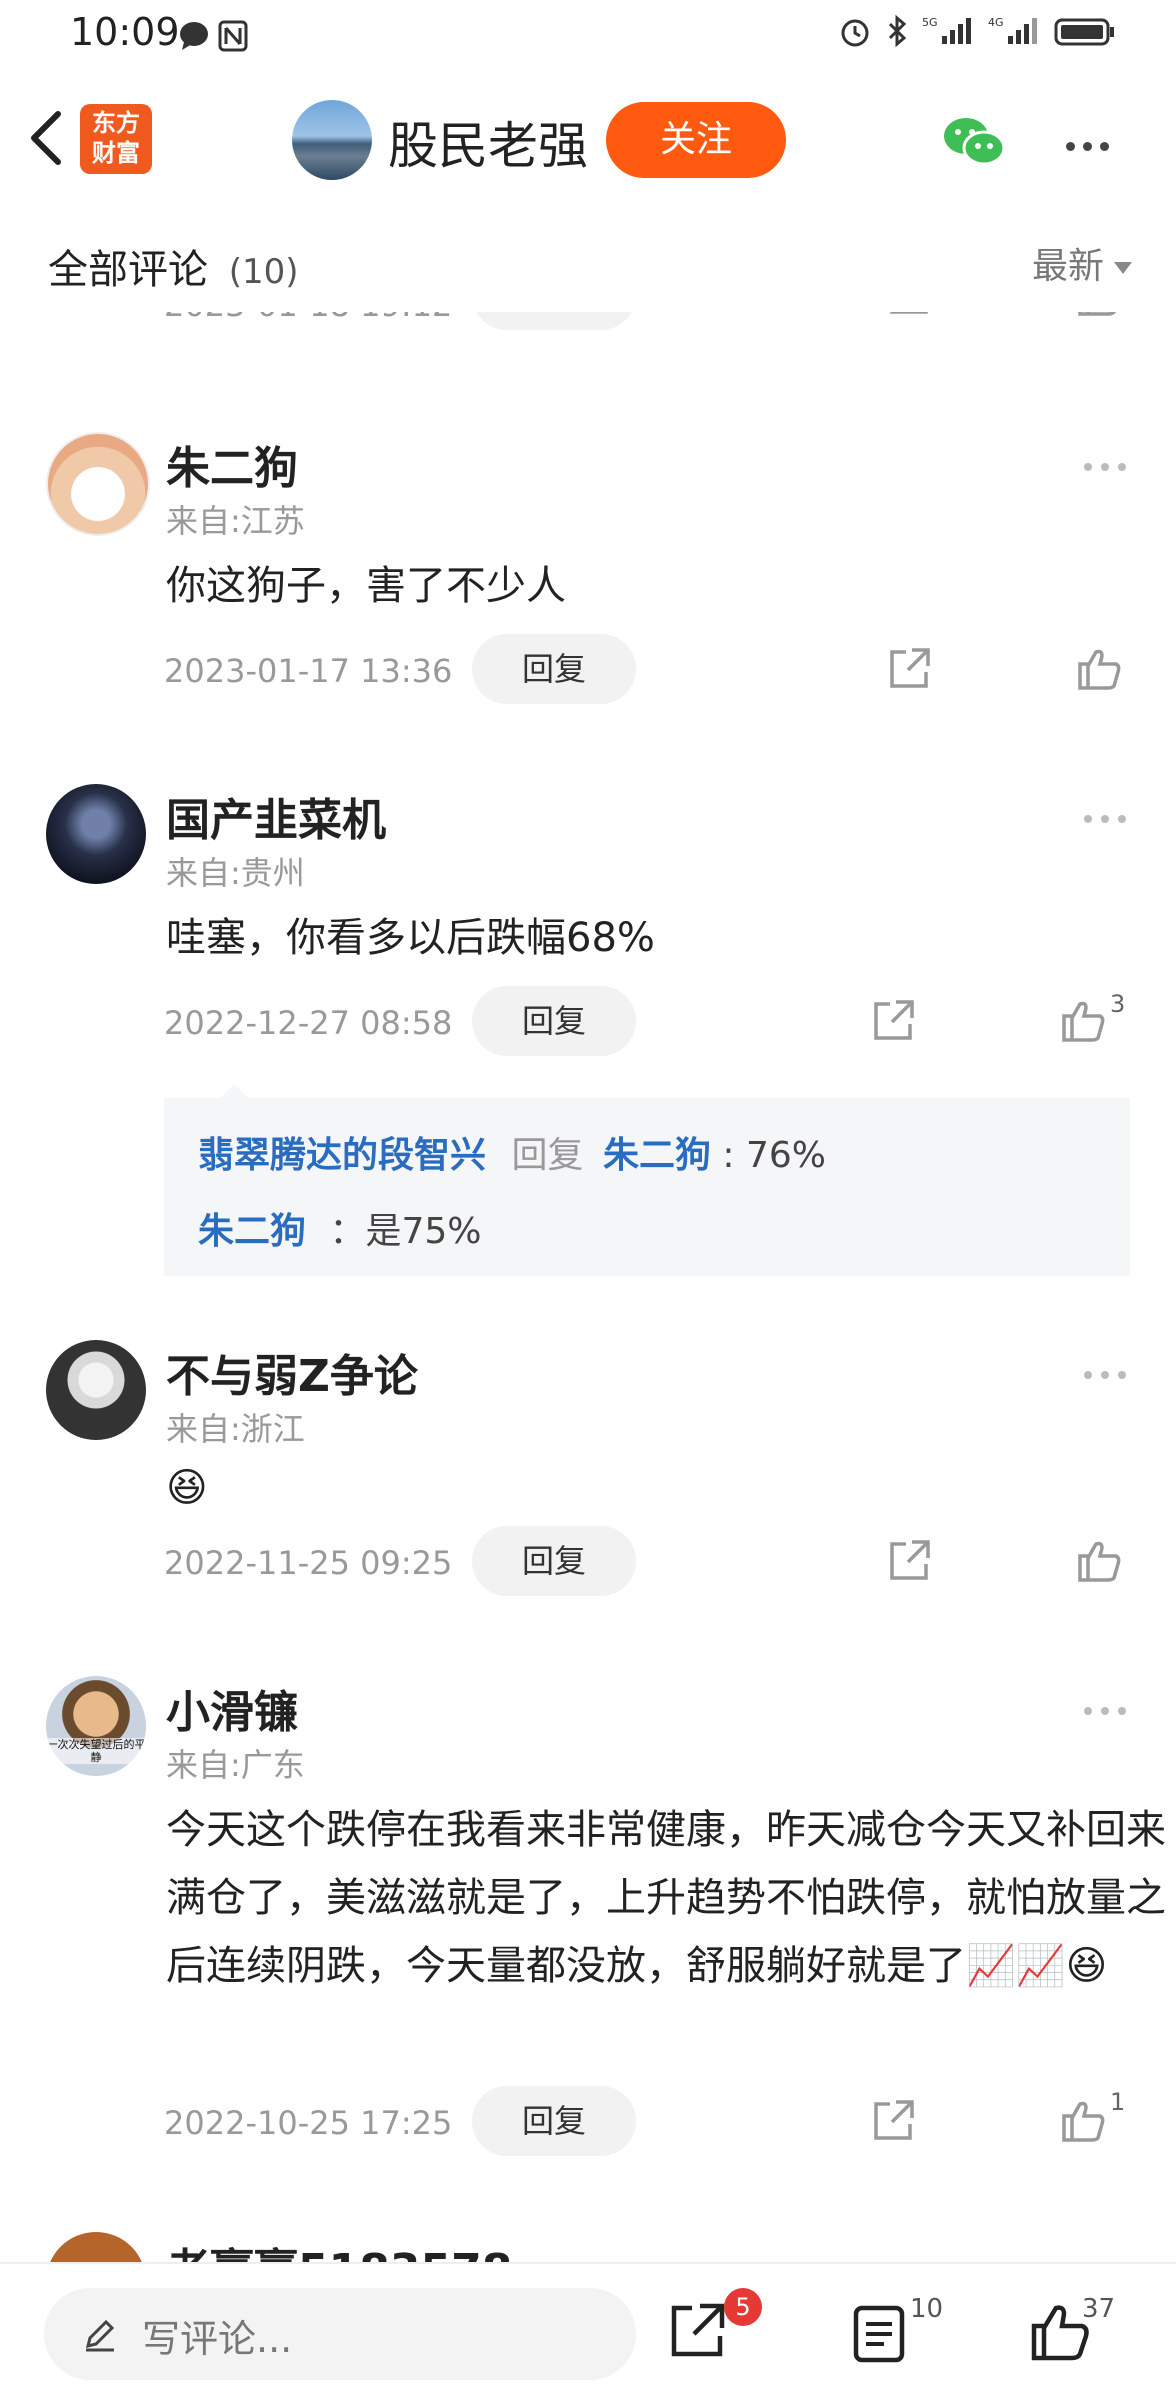  I want to click on comments-count: (10), so click(263, 272).